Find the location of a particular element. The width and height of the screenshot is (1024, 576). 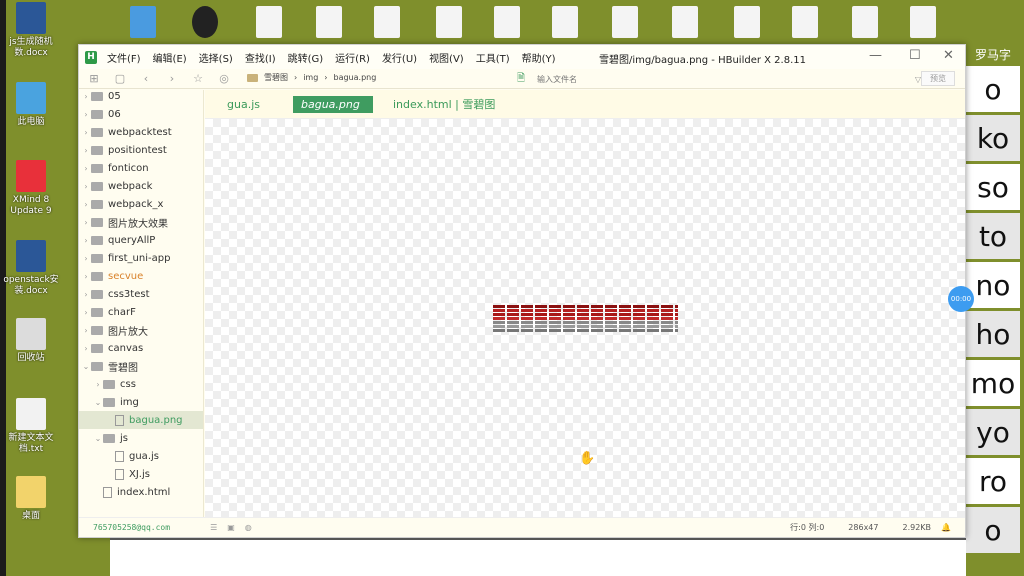

menu-item: 文件(F) is located at coordinates (124, 57).